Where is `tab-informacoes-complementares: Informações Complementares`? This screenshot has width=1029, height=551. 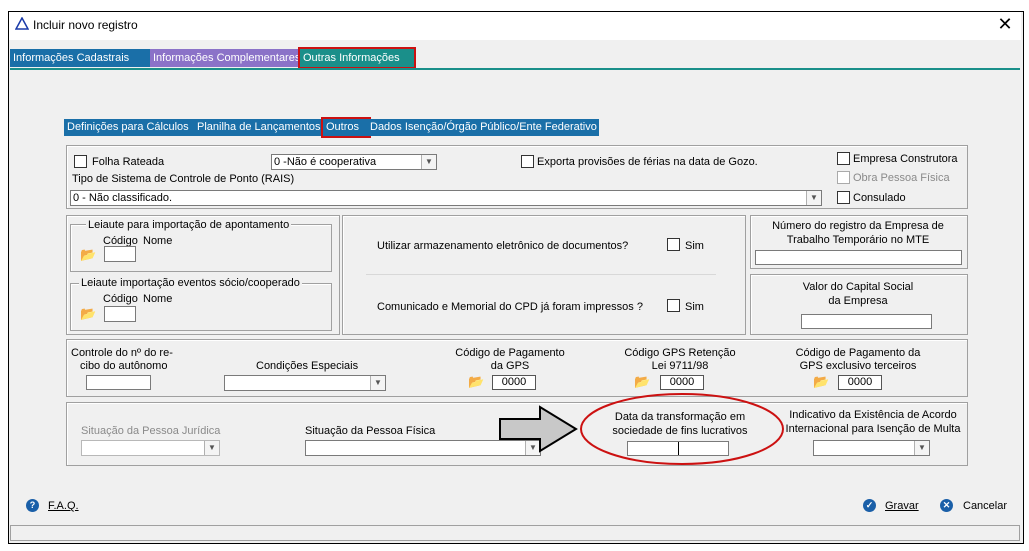 tab-informacoes-complementares: Informações Complementares is located at coordinates (225, 58).